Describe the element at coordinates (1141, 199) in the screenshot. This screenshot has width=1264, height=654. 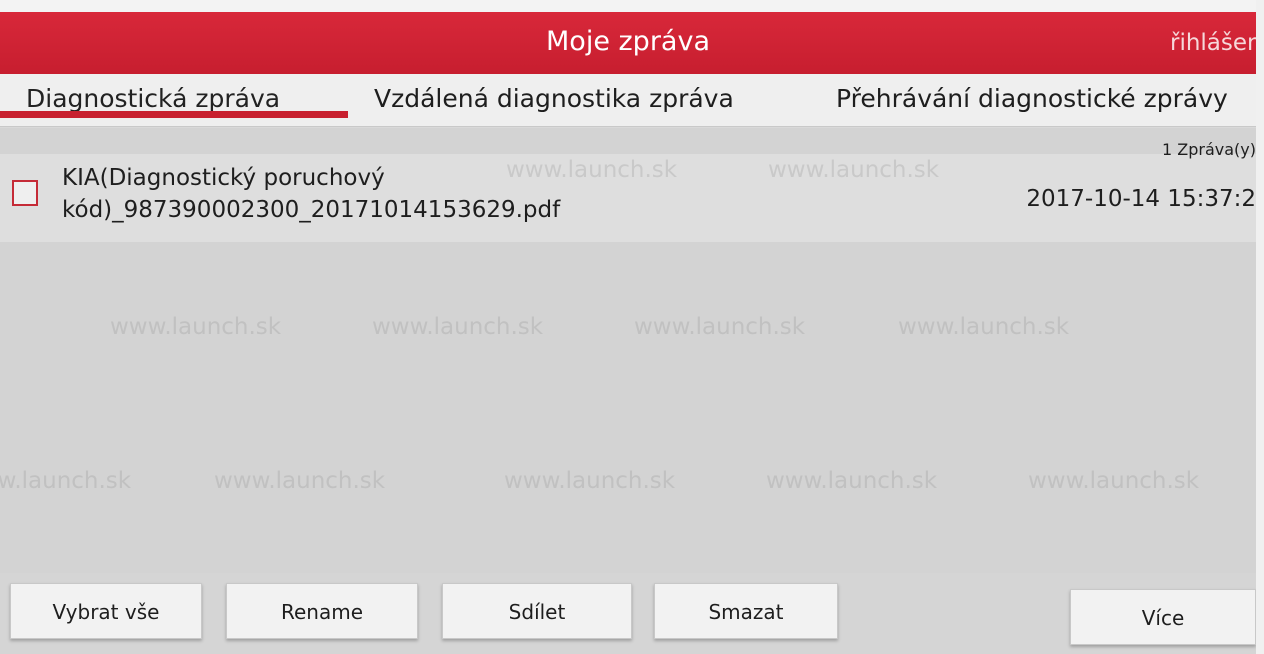
I see `report-date: 2017-10-14 15:37:2` at that location.